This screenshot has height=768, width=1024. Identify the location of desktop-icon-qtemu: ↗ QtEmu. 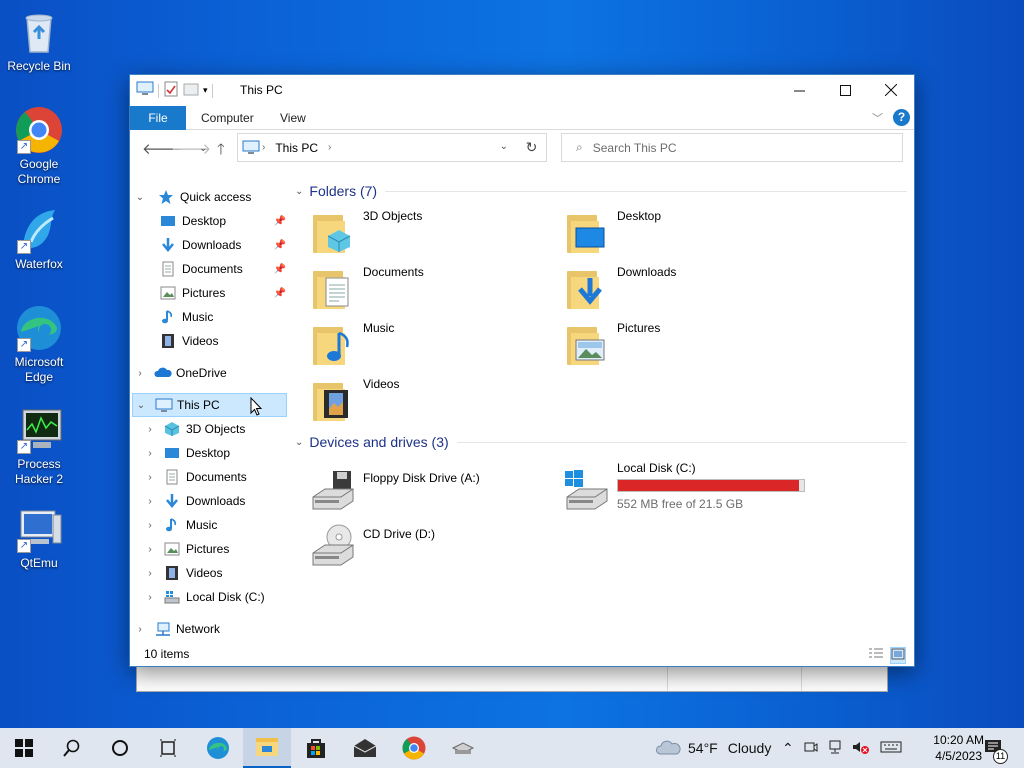
(39, 538).